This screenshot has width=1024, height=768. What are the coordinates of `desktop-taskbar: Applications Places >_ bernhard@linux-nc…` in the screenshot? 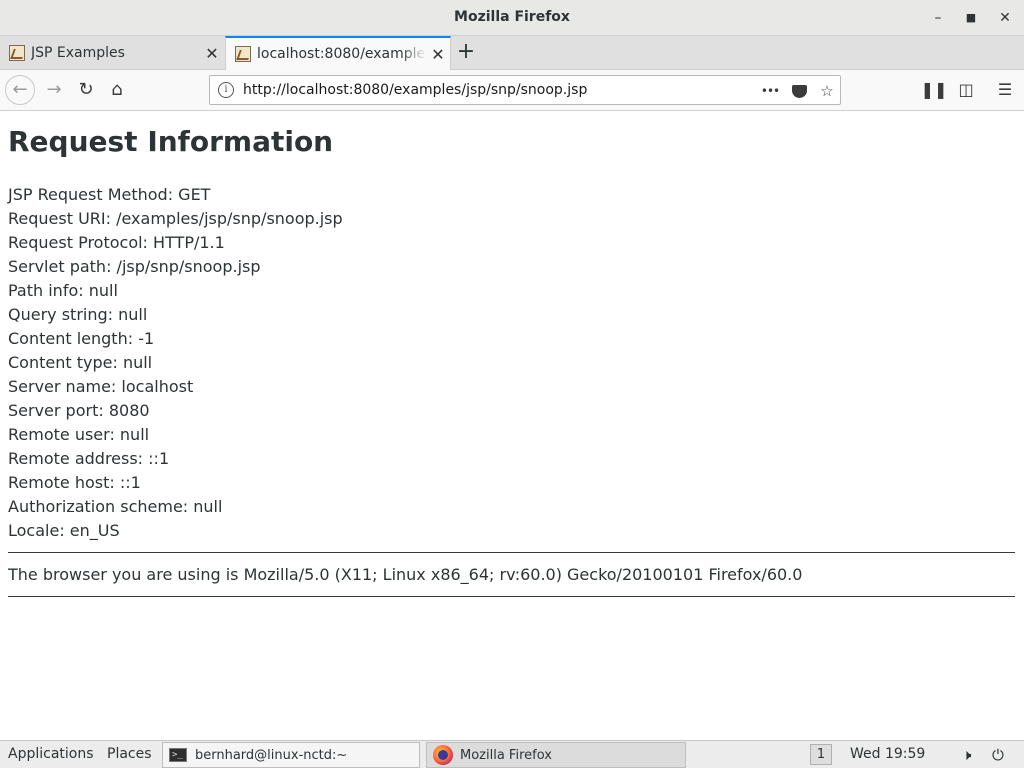 It's located at (512, 754).